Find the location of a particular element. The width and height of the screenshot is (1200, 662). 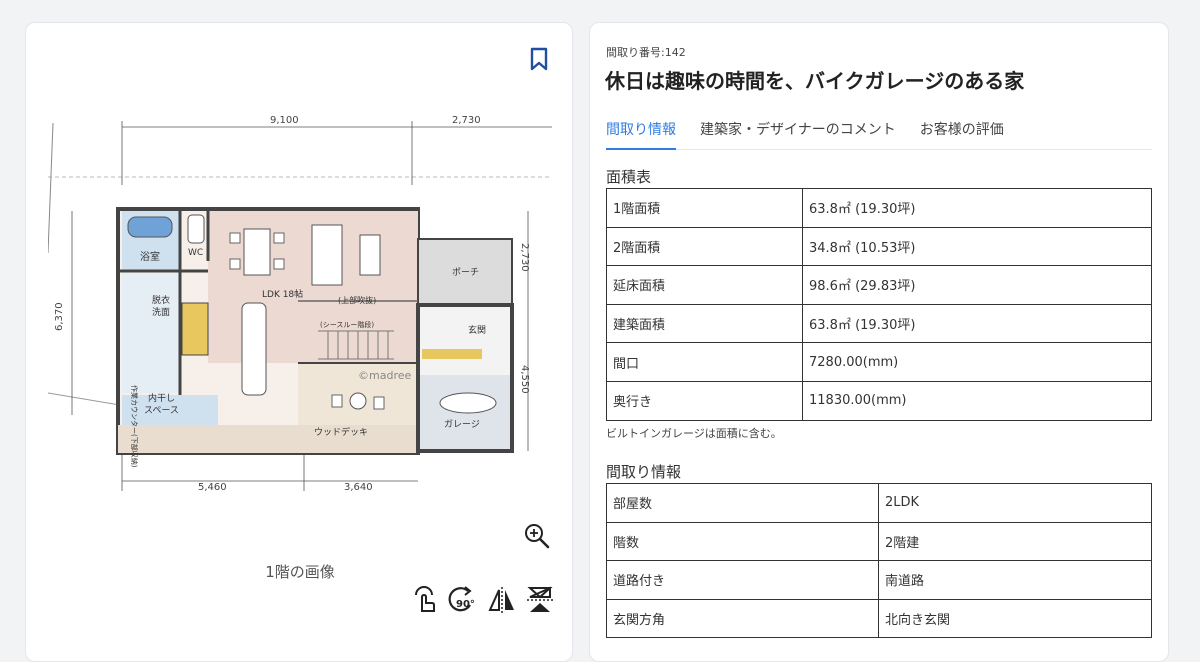

table-row: 道路付き 南道路 is located at coordinates (879, 580).